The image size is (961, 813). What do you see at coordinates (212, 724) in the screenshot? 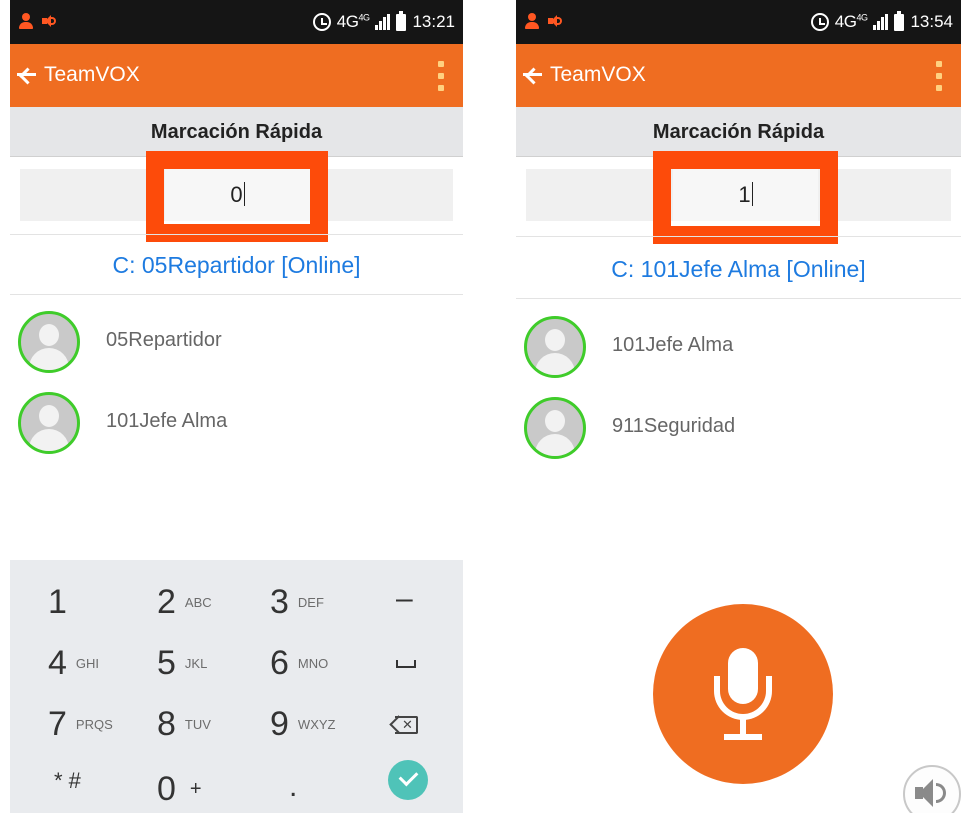
I see `key-8: 8 TUV` at bounding box center [212, 724].